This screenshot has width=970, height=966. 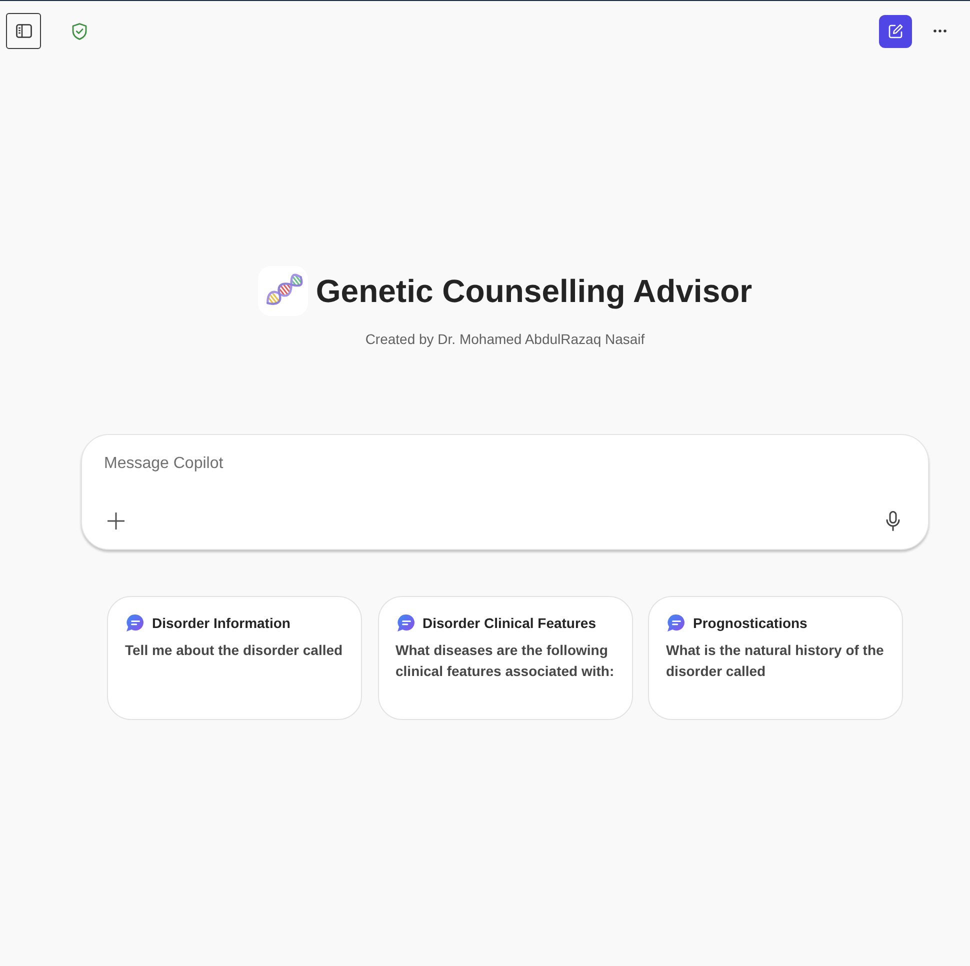 What do you see at coordinates (505, 339) in the screenshot?
I see `creator-credit: Created by Dr. Mohamed AbdulRazaq Nasaif` at bounding box center [505, 339].